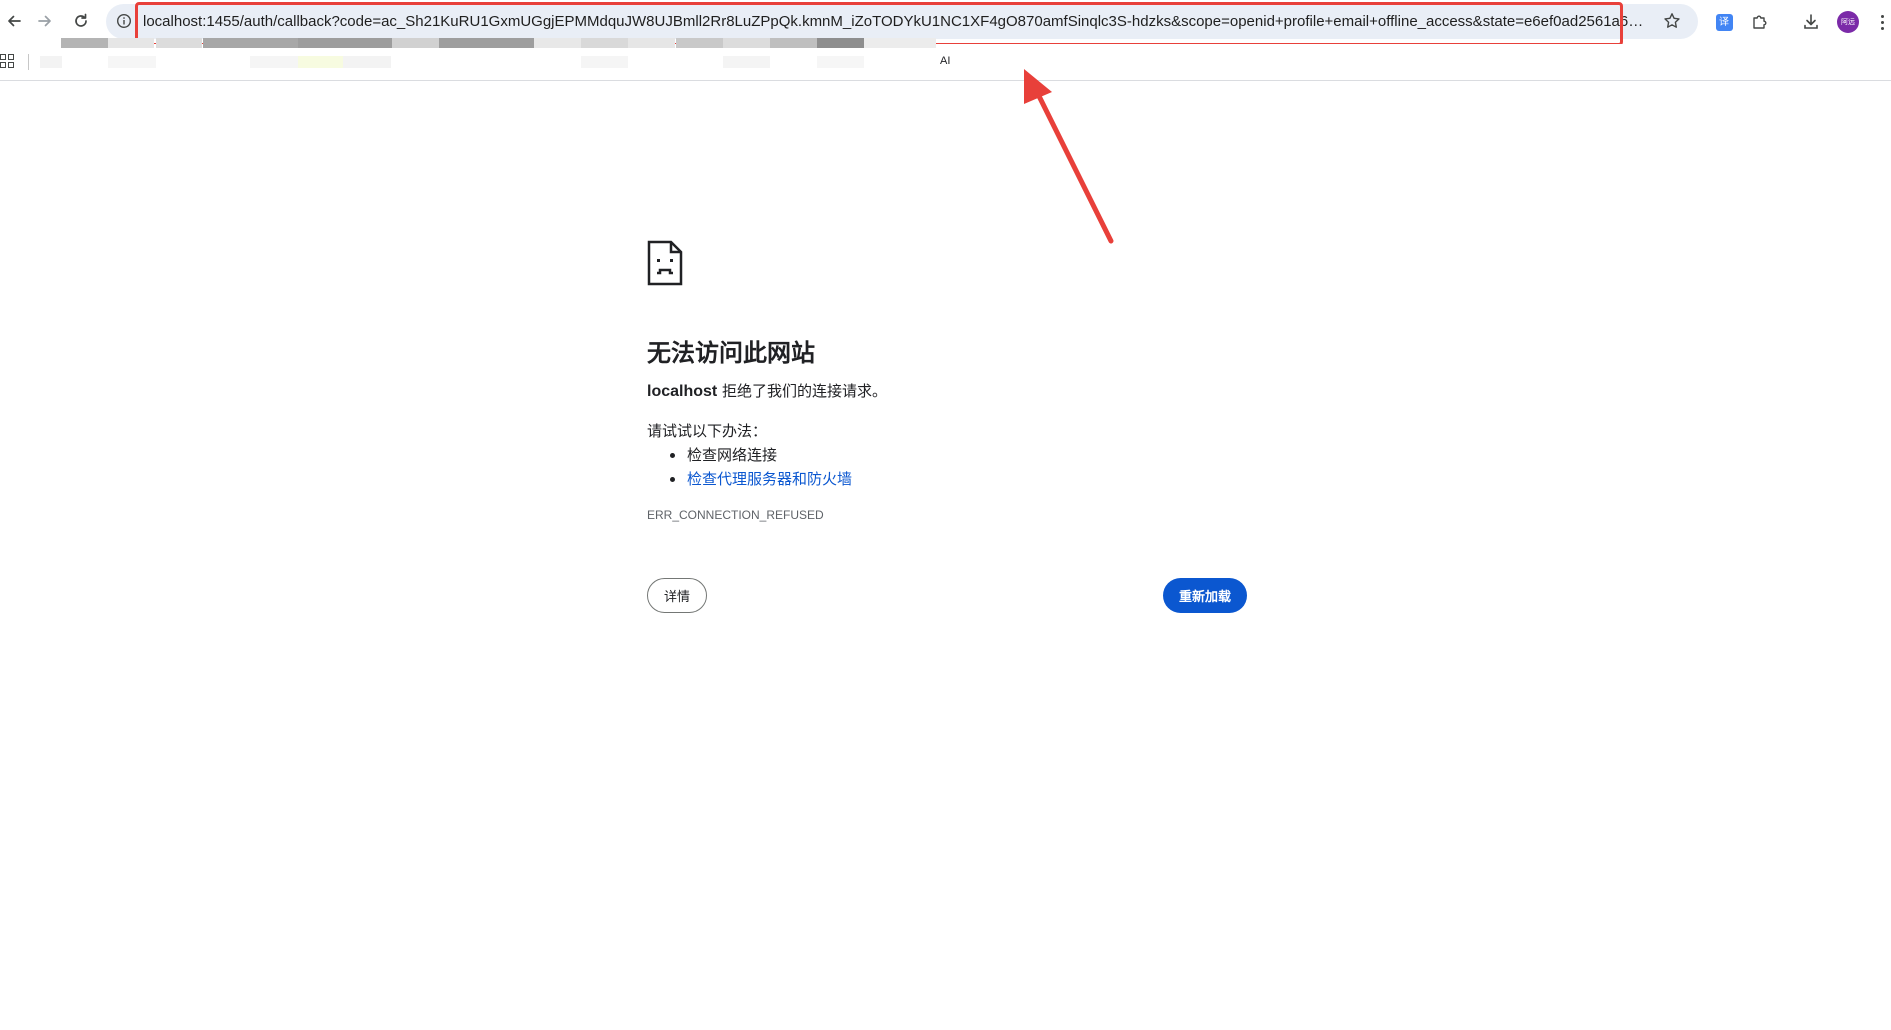 This screenshot has width=1891, height=1030. I want to click on error-message: 拒绝了我们的连接请求。, so click(802, 391).